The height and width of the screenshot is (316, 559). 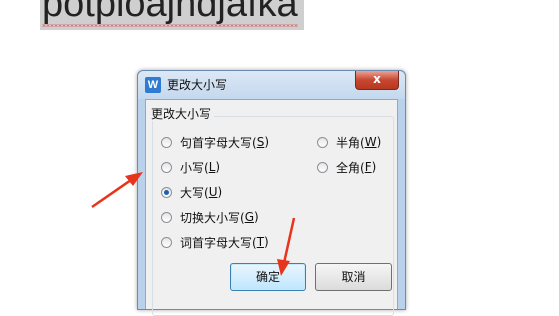 What do you see at coordinates (153, 85) in the screenshot?
I see `wps-writer-icon: W` at bounding box center [153, 85].